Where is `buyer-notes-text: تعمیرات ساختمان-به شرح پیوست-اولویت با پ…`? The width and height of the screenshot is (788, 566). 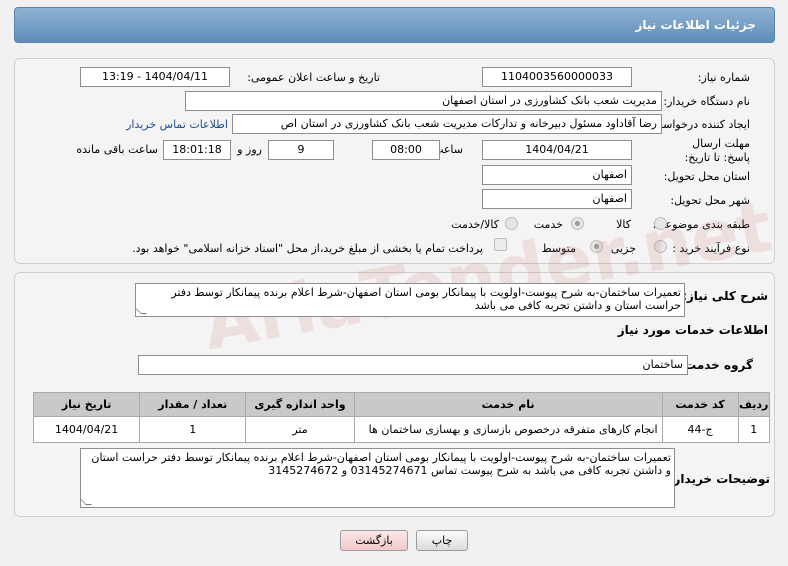 buyer-notes-text: تعمیرات ساختمان-به شرح پیوست-اولویت با پ… is located at coordinates (381, 464).